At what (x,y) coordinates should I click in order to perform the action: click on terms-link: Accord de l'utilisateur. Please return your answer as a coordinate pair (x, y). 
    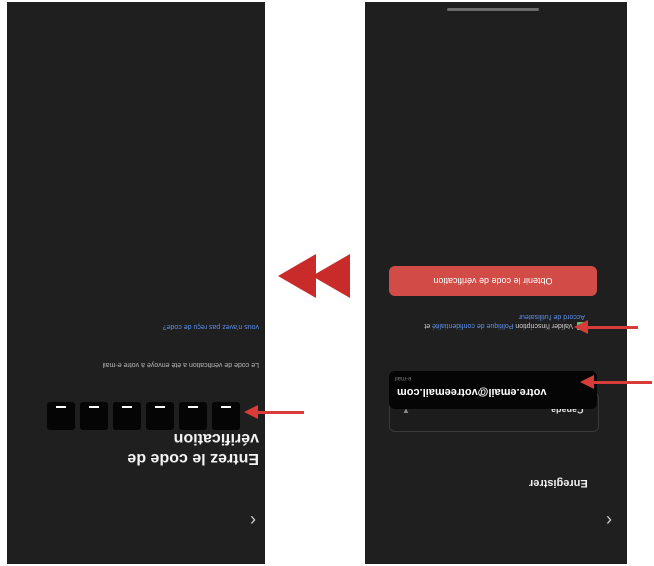
    Looking at the image, I should click on (552, 316).